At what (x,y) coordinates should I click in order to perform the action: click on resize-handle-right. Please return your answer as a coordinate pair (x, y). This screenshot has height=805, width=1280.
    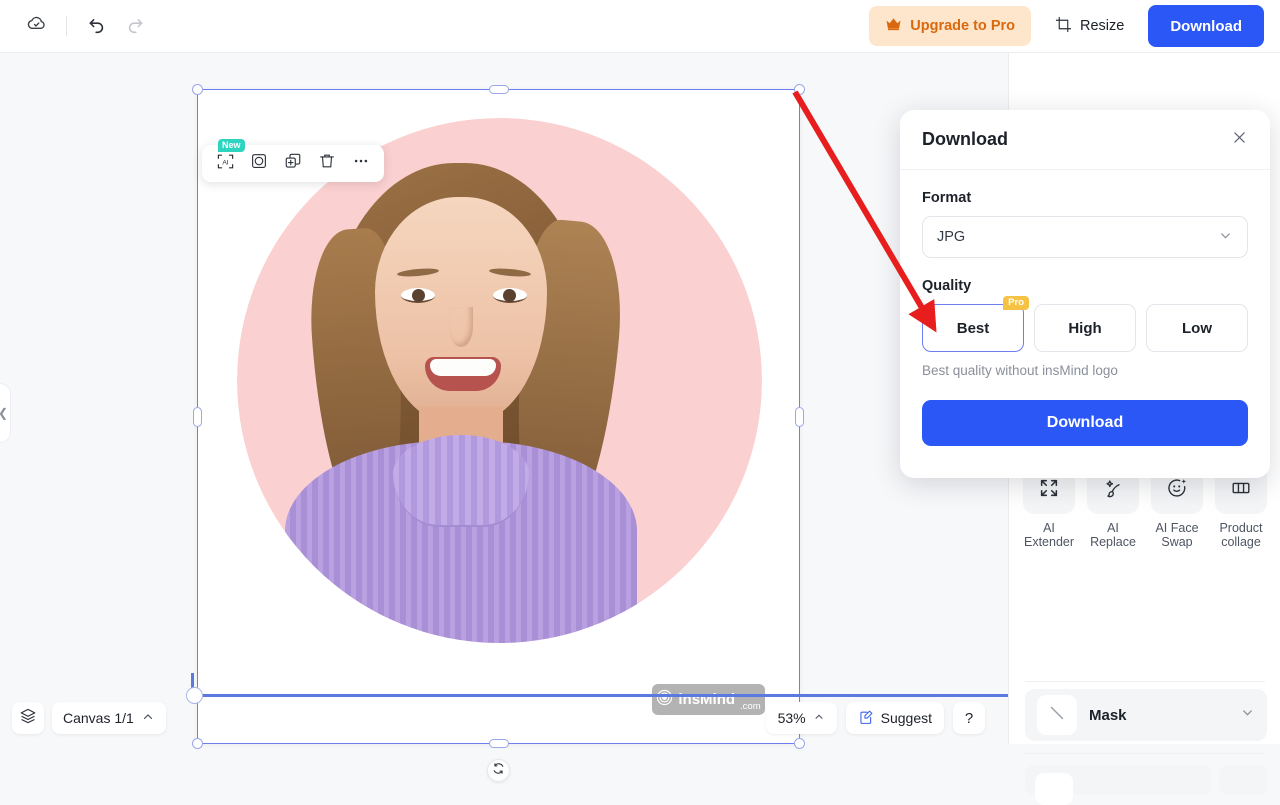
    Looking at the image, I should click on (799, 417).